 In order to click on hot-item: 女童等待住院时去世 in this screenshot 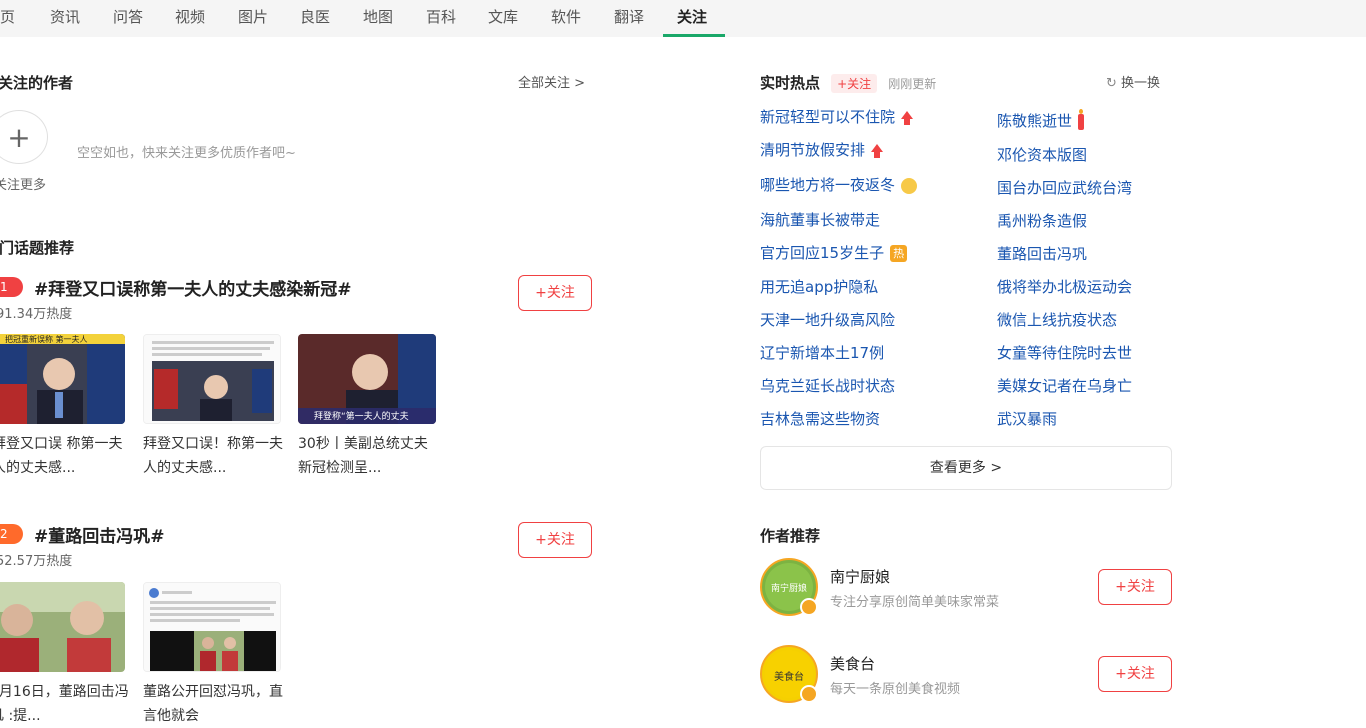, I will do `click(1064, 352)`.